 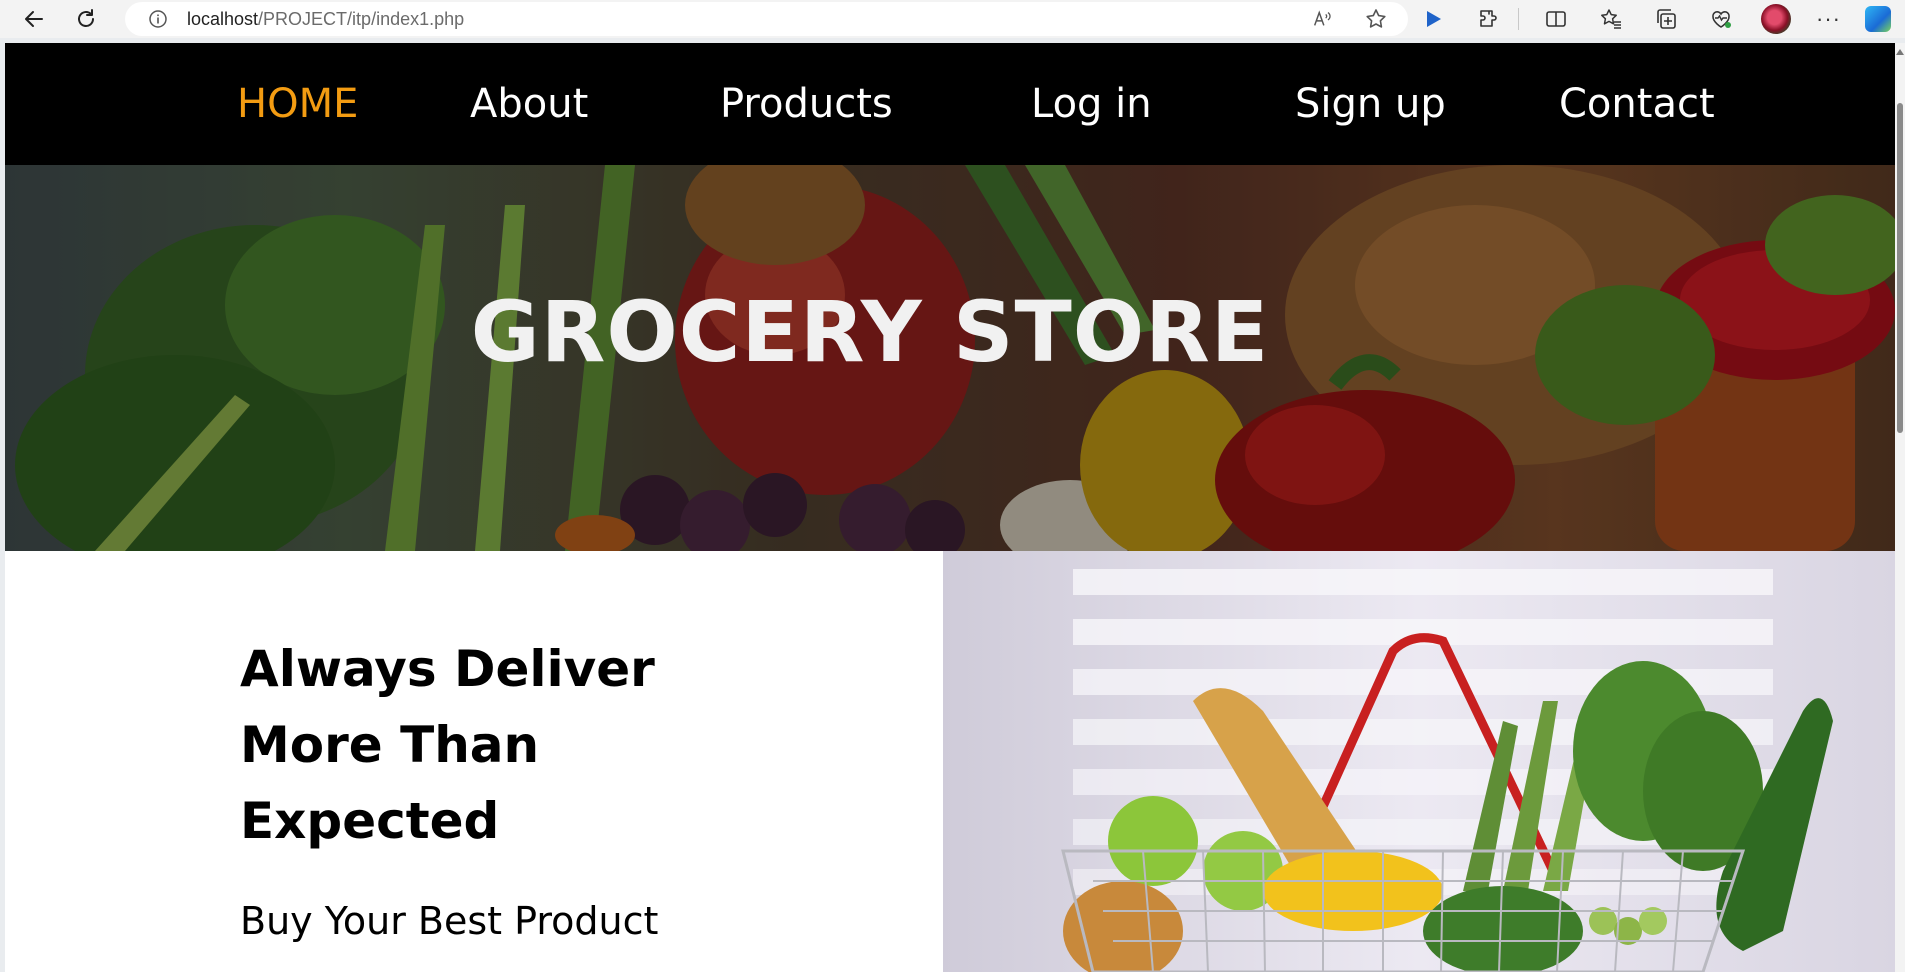 What do you see at coordinates (1900, 507) in the screenshot?
I see `page-scrollbar` at bounding box center [1900, 507].